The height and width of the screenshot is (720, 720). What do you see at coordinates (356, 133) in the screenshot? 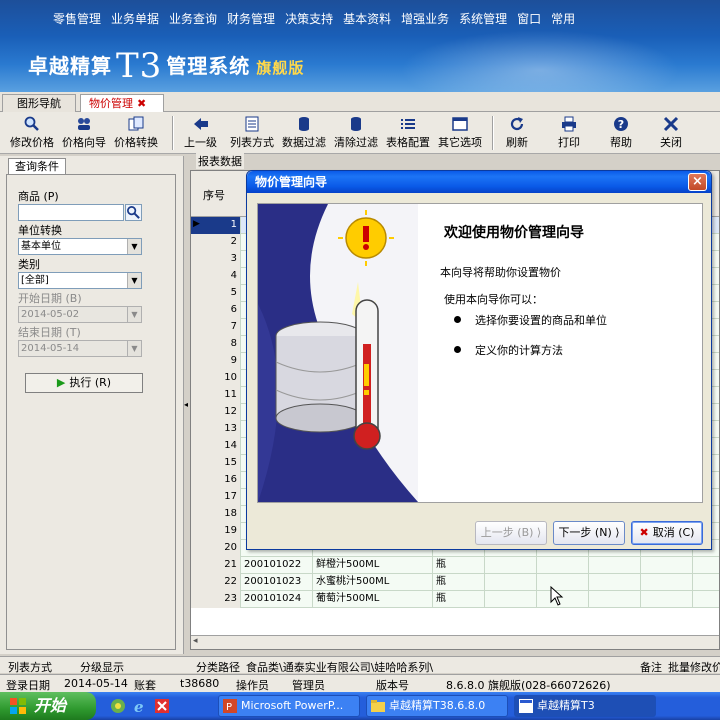
I see `clear-filter-button: 清除过滤` at bounding box center [356, 133].